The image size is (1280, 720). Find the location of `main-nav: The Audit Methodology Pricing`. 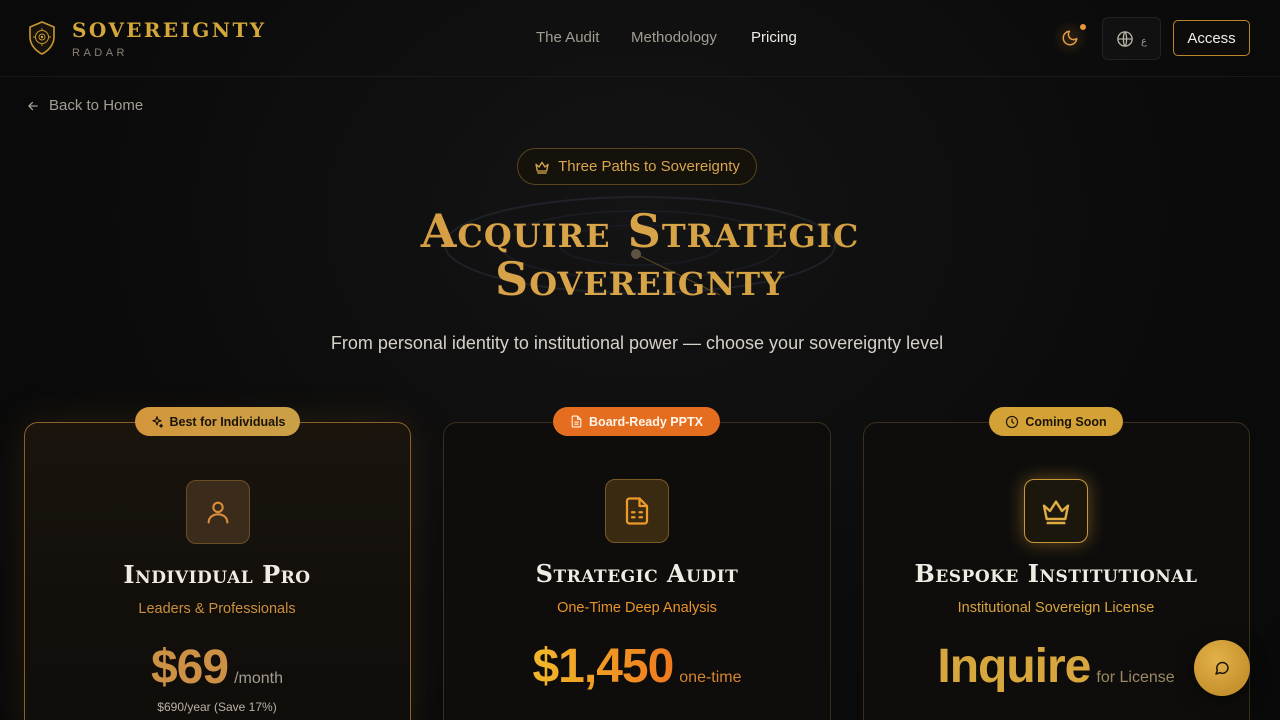

main-nav: The Audit Methodology Pricing is located at coordinates (640, 39).